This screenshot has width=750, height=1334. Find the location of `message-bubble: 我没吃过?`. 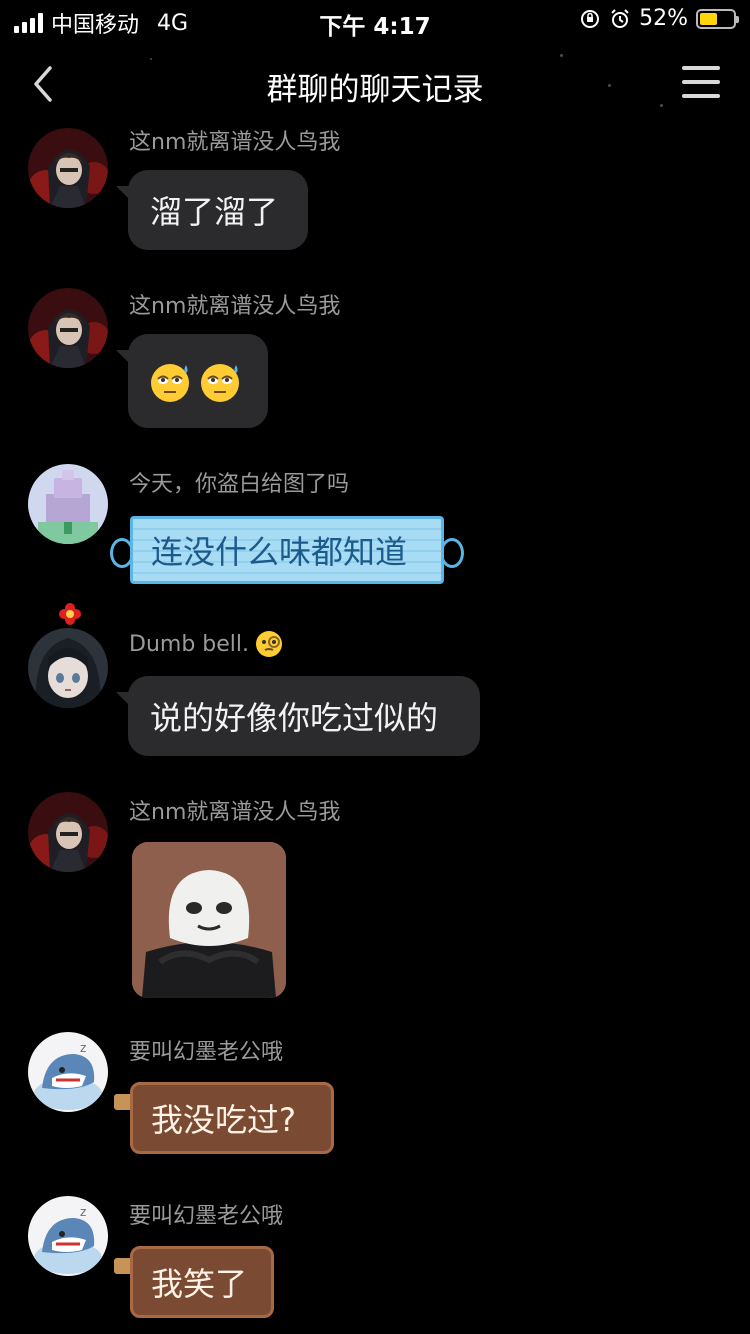

message-bubble: 我没吃过? is located at coordinates (232, 1118).